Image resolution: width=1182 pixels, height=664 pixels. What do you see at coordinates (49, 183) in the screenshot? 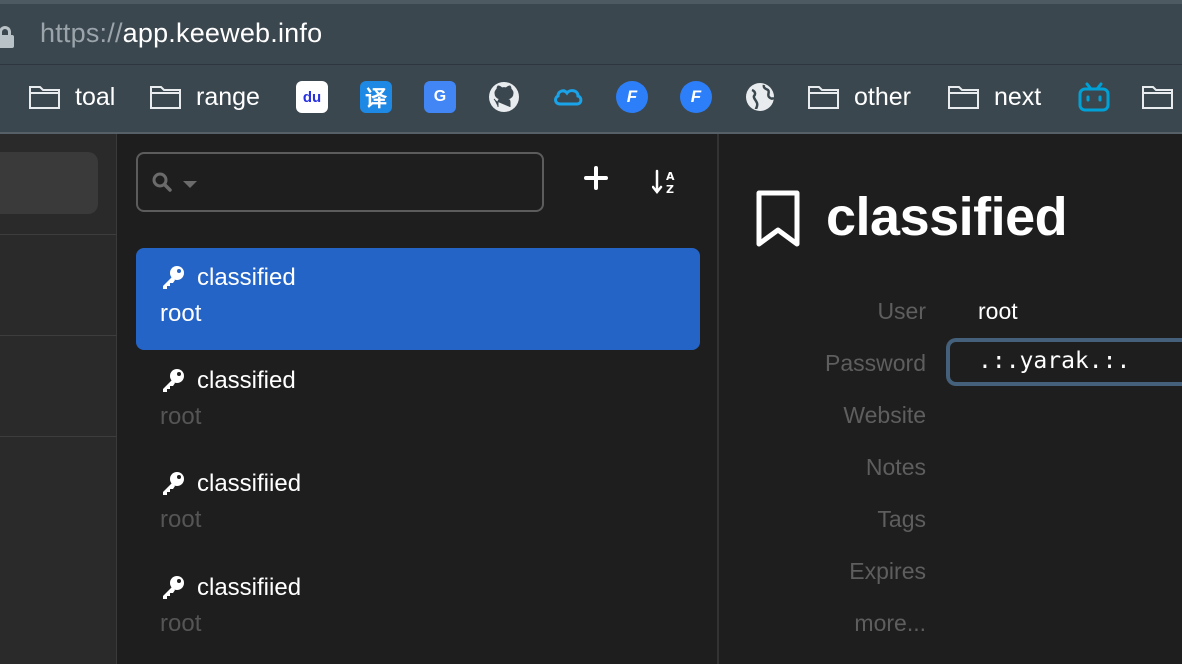
I see `menu-item-selected` at bounding box center [49, 183].